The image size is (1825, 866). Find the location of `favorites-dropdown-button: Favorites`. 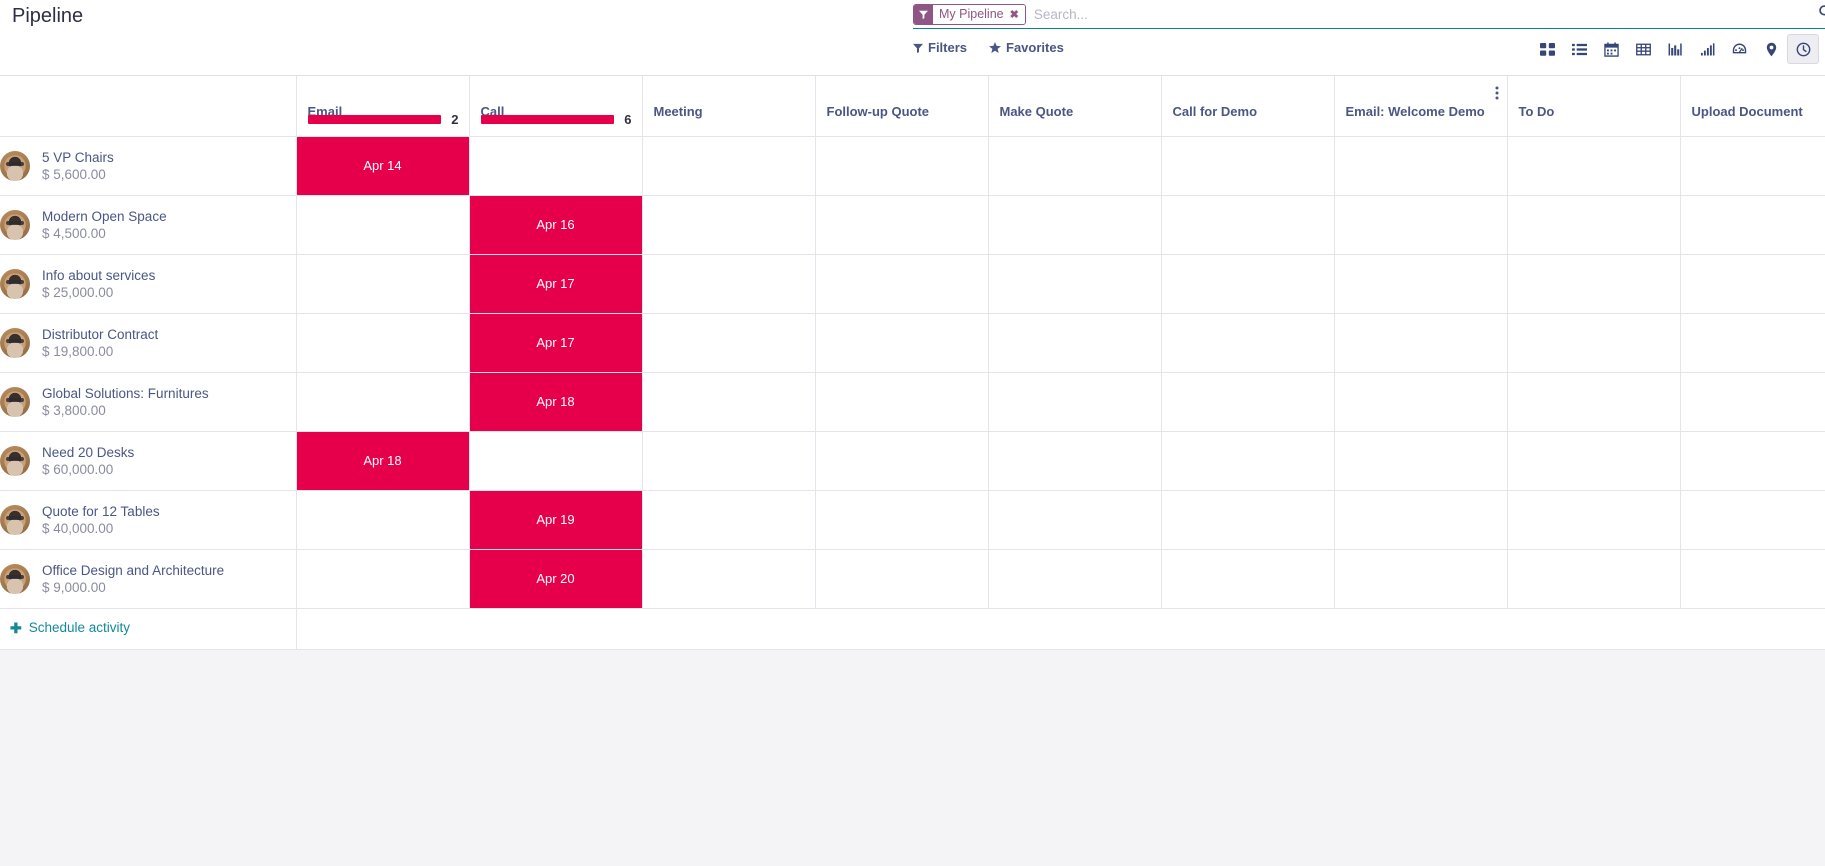

favorites-dropdown-button: Favorites is located at coordinates (1026, 47).